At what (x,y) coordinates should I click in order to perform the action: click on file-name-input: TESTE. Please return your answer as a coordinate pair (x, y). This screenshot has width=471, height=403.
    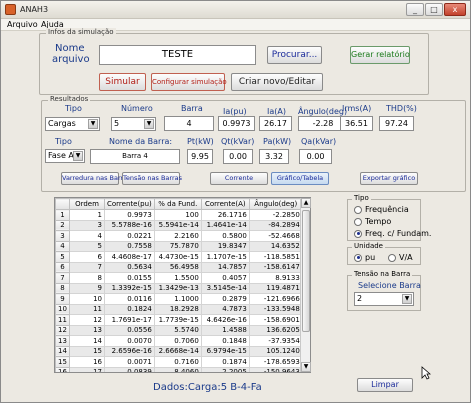
    Looking at the image, I should click on (177, 55).